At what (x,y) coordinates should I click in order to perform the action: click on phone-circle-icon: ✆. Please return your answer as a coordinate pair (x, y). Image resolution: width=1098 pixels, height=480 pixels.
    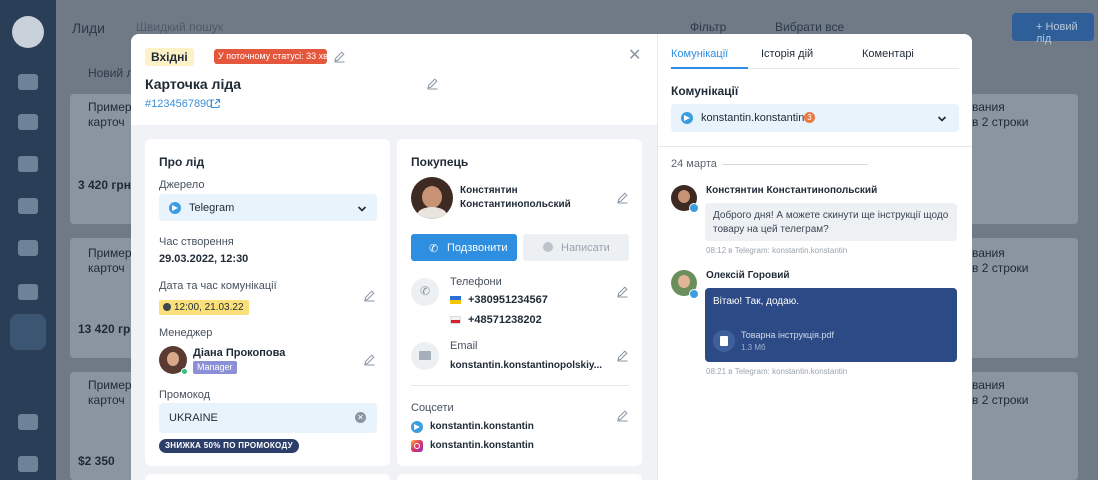
    Looking at the image, I should click on (425, 292).